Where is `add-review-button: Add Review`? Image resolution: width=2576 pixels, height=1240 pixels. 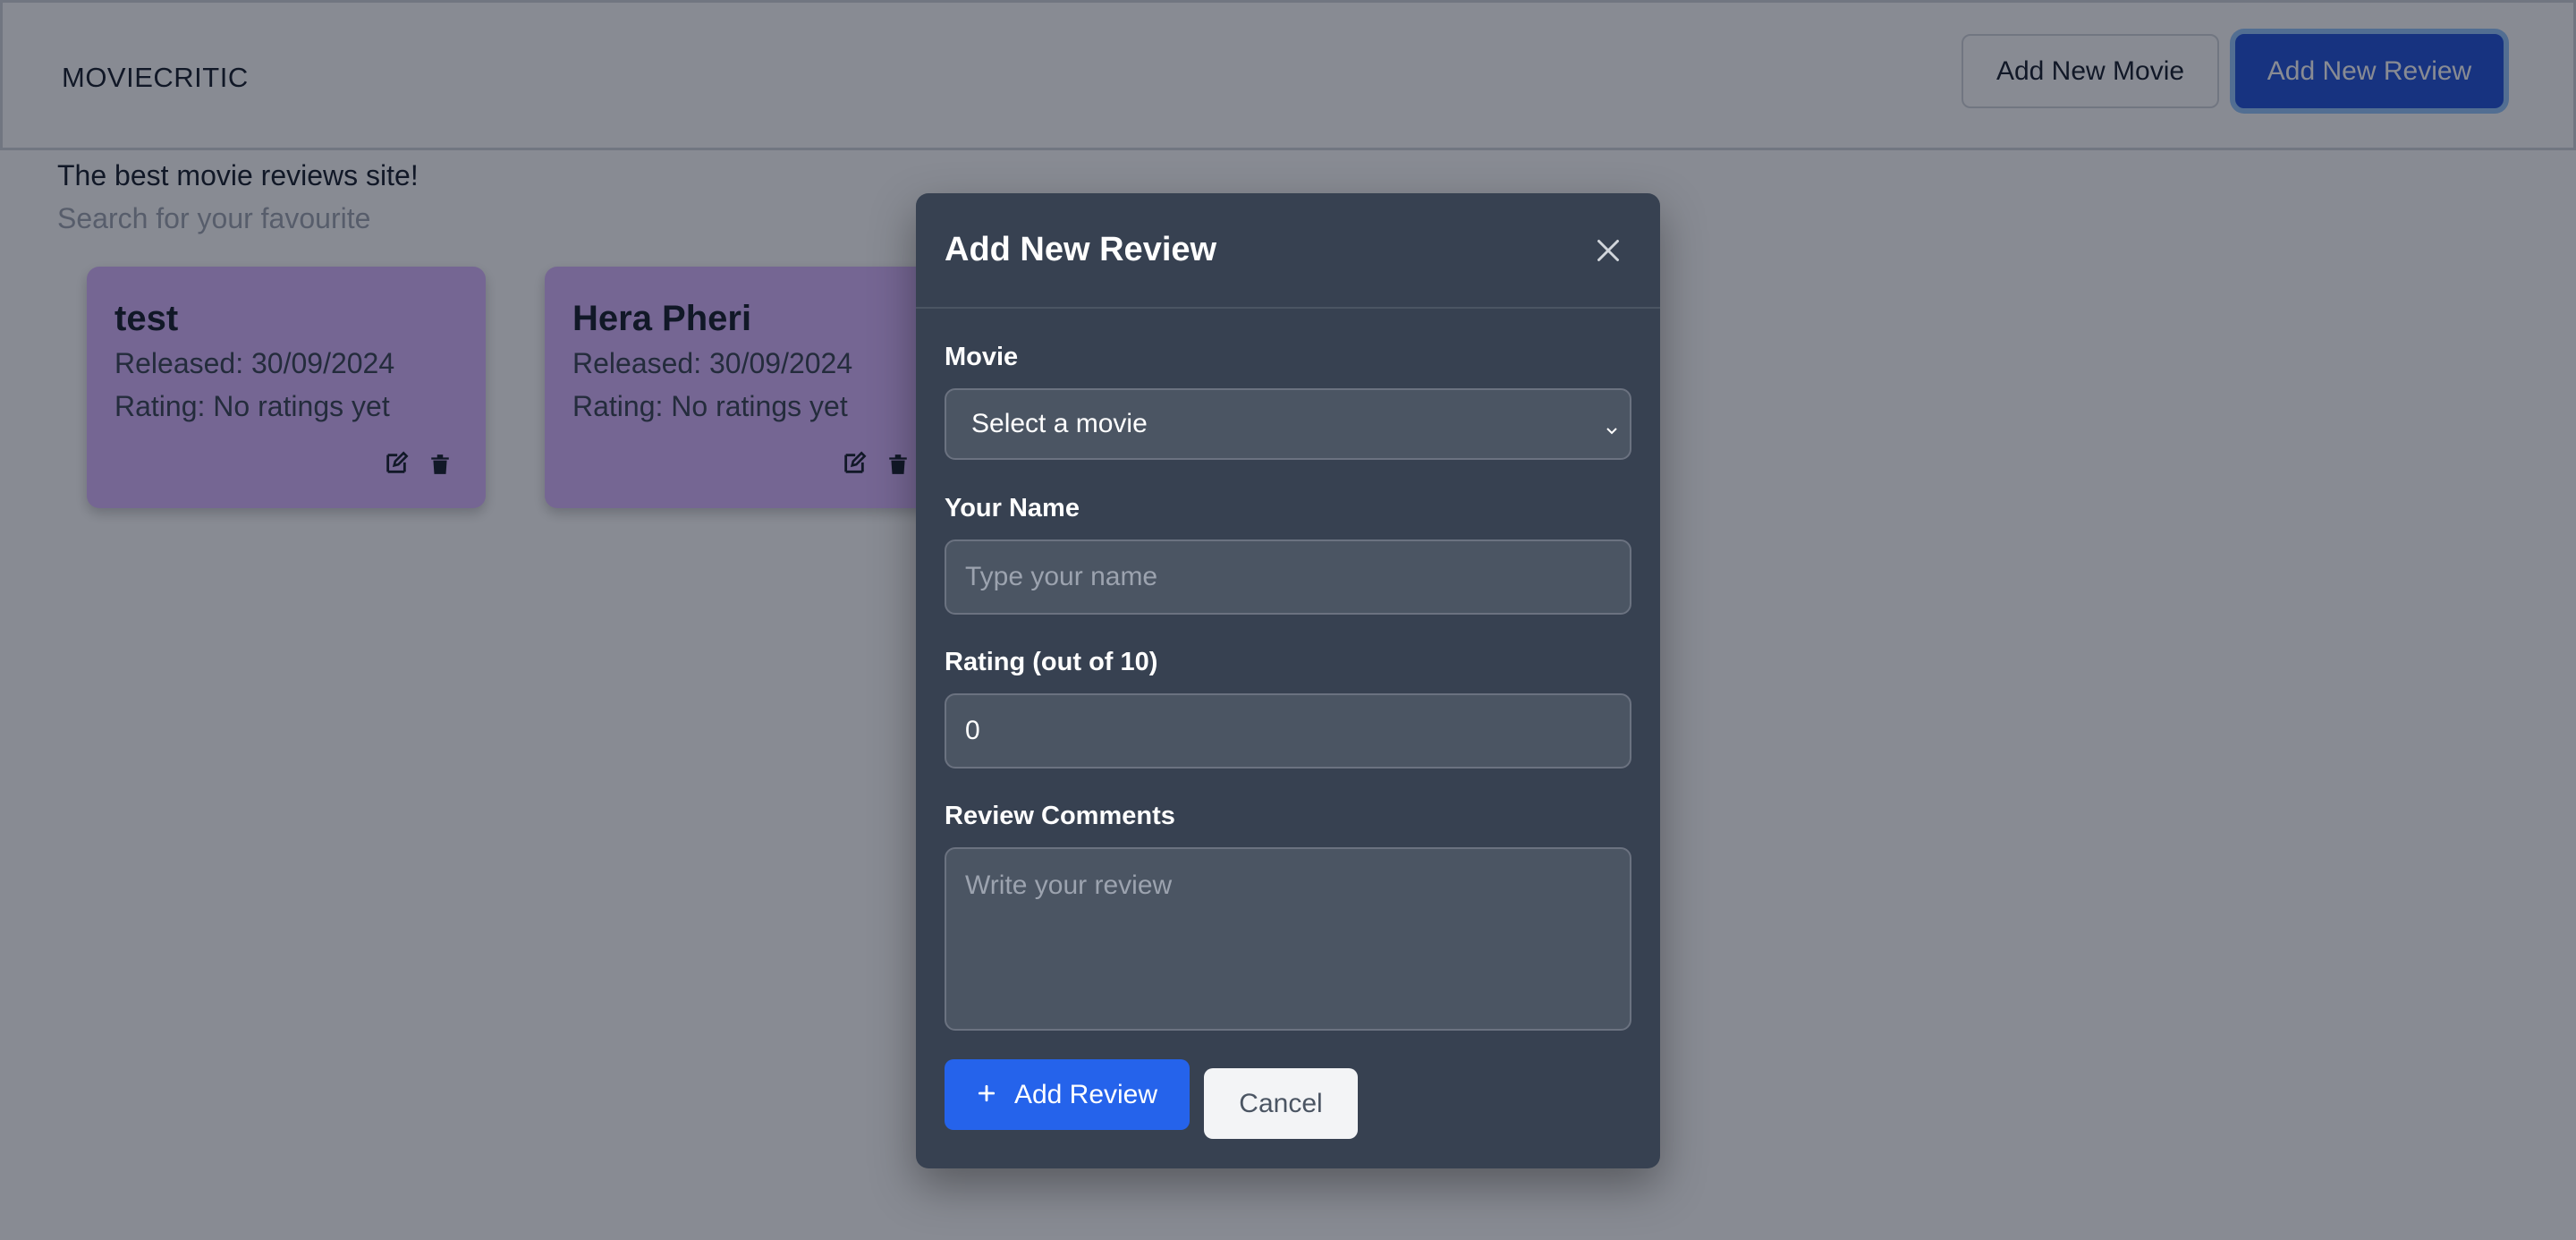 add-review-button: Add Review is located at coordinates (1067, 1094).